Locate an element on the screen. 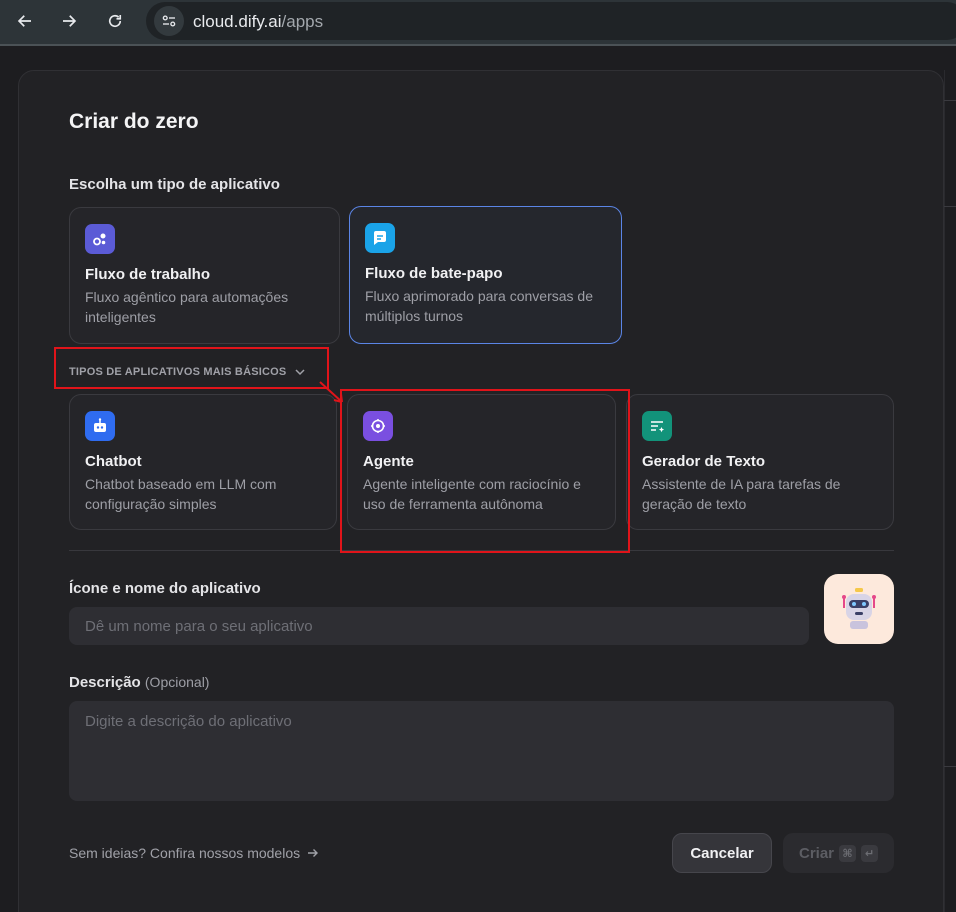  back-button is located at coordinates (25, 21).